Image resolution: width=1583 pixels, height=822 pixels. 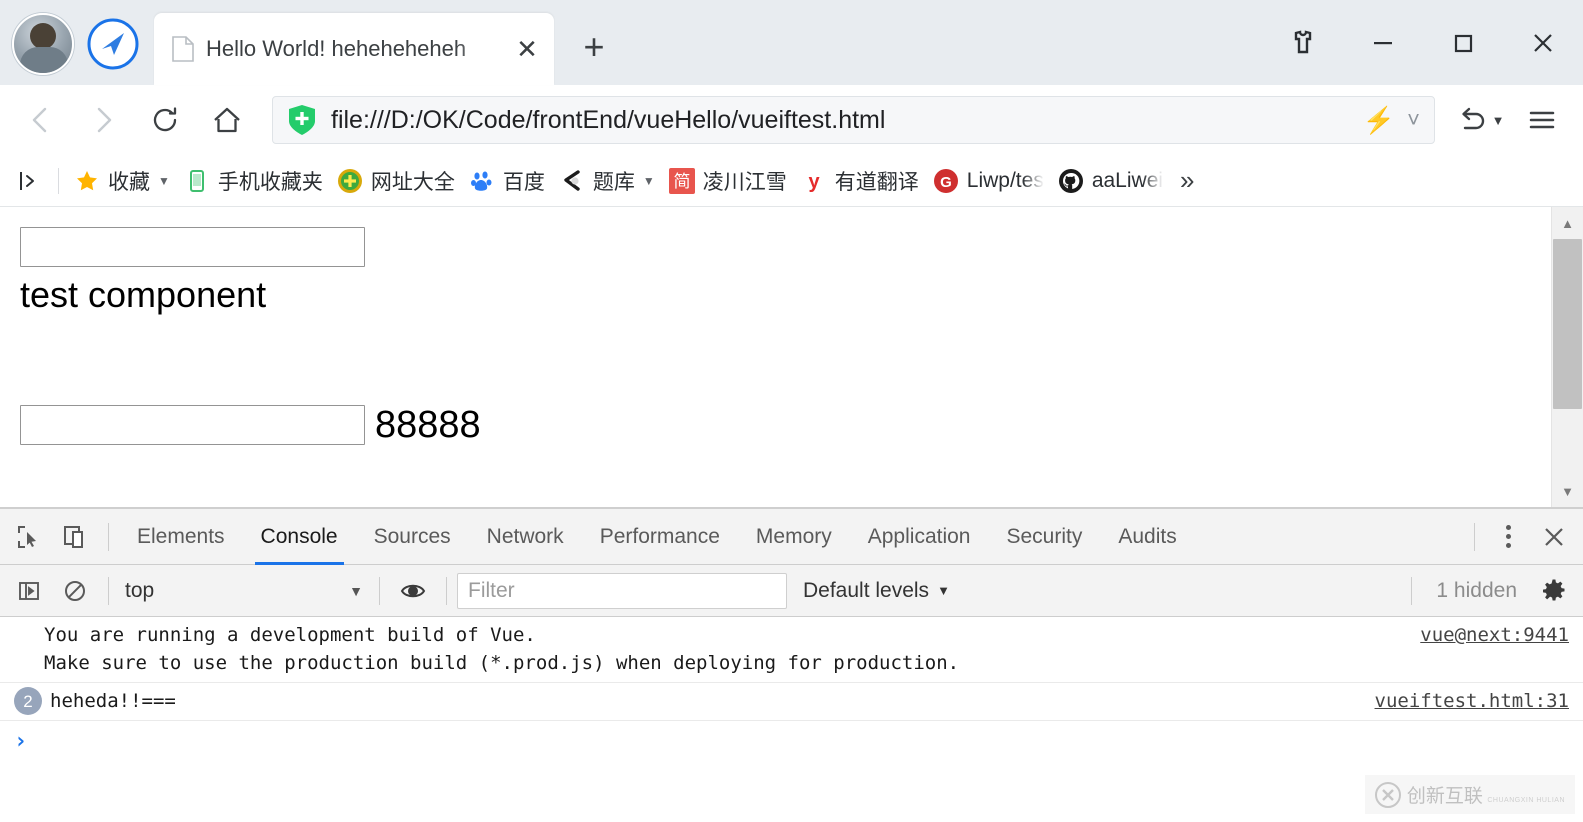 I want to click on hamburger-menu-icon, so click(x=1542, y=120).